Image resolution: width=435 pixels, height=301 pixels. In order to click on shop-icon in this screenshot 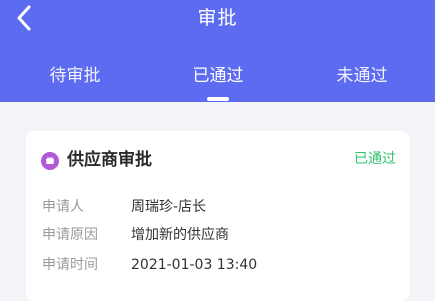, I will do `click(50, 161)`.